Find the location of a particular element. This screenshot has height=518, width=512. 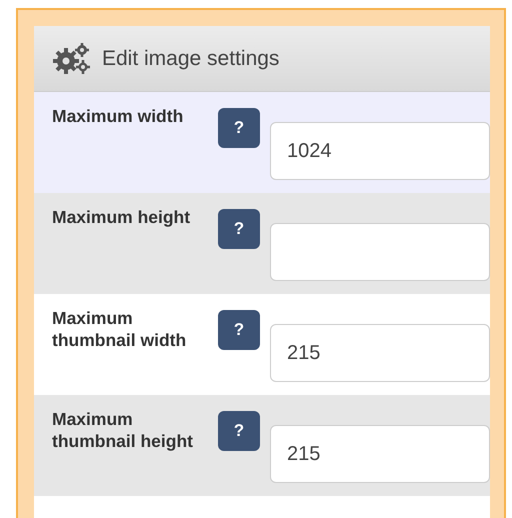

panel-title: Edit image settings is located at coordinates (191, 59).